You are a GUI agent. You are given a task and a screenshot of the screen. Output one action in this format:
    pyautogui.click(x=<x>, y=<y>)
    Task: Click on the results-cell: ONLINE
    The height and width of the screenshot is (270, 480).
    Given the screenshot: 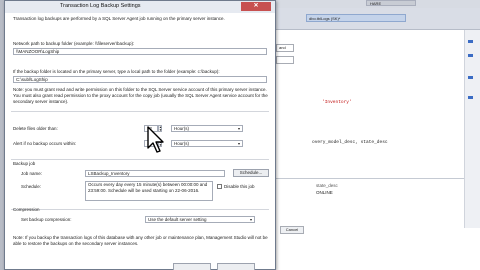 What is the action you would take?
    pyautogui.click(x=324, y=192)
    